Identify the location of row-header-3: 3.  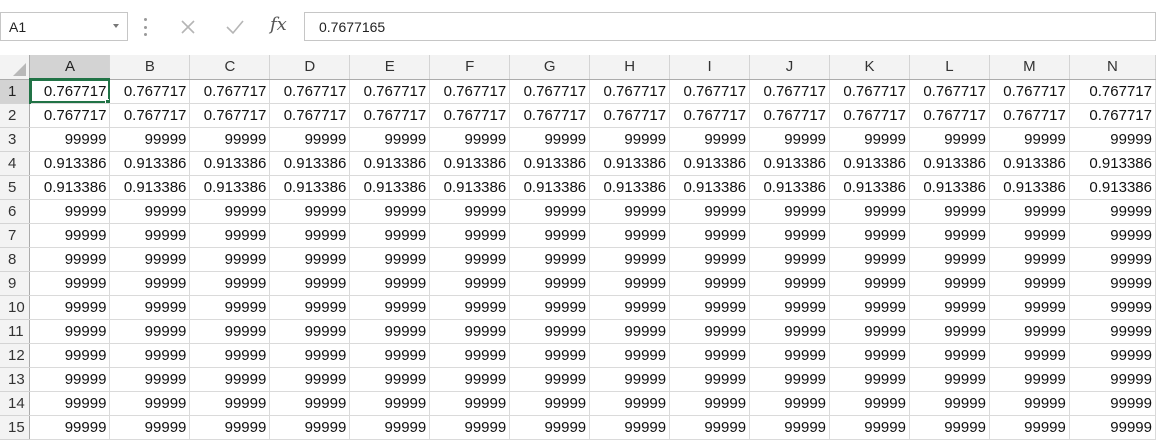
(15, 139).